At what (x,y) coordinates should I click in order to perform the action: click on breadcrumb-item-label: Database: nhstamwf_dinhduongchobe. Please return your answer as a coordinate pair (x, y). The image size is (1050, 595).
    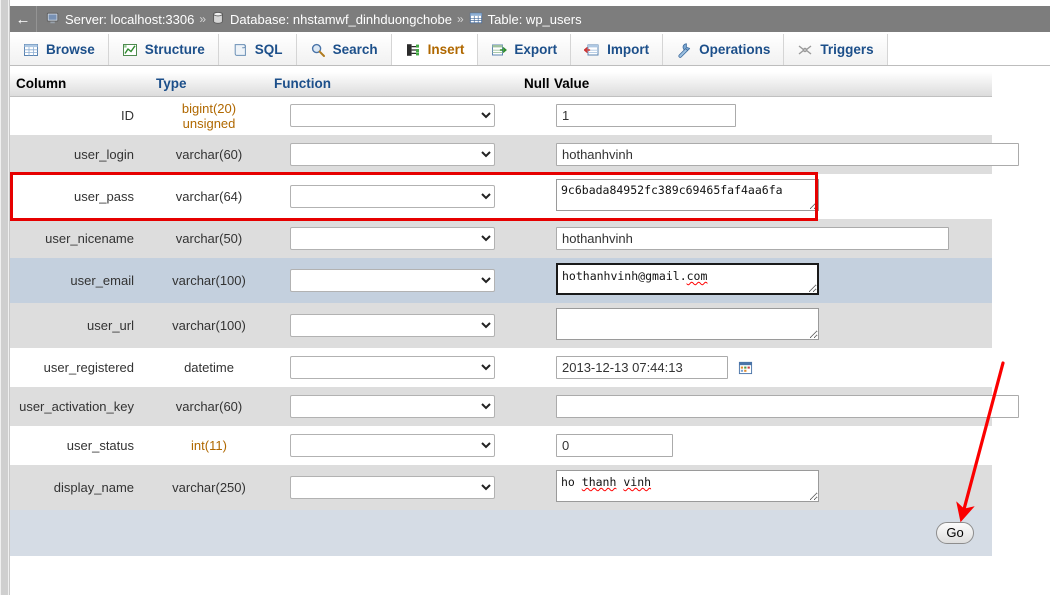
    Looking at the image, I should click on (341, 19).